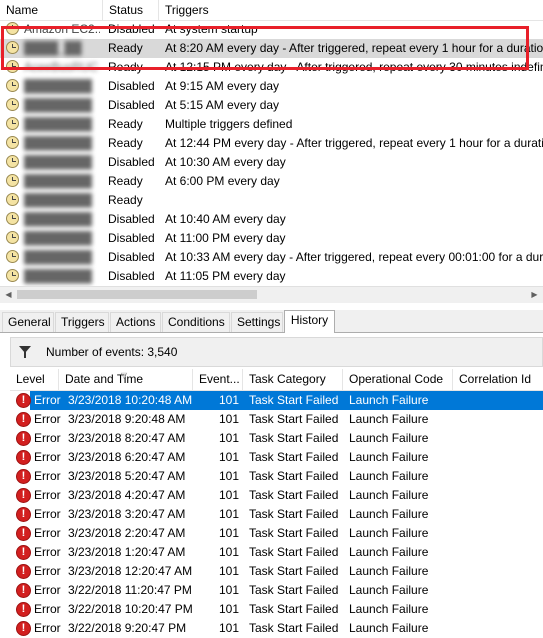  I want to click on task-row: Amazon EC2... Disabled At system startup, so click(271, 29).